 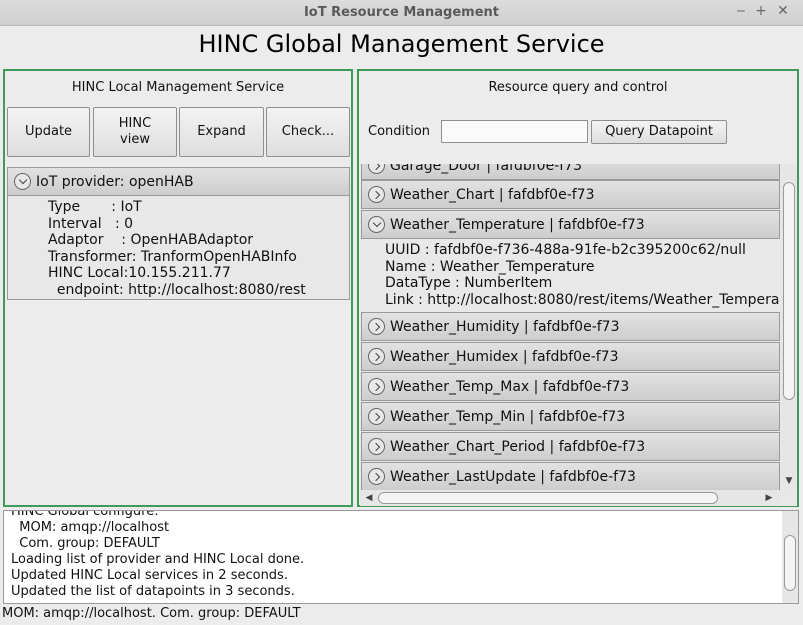 I want to click on tree-vertical-scrollbar: ▼, so click(x=789, y=327).